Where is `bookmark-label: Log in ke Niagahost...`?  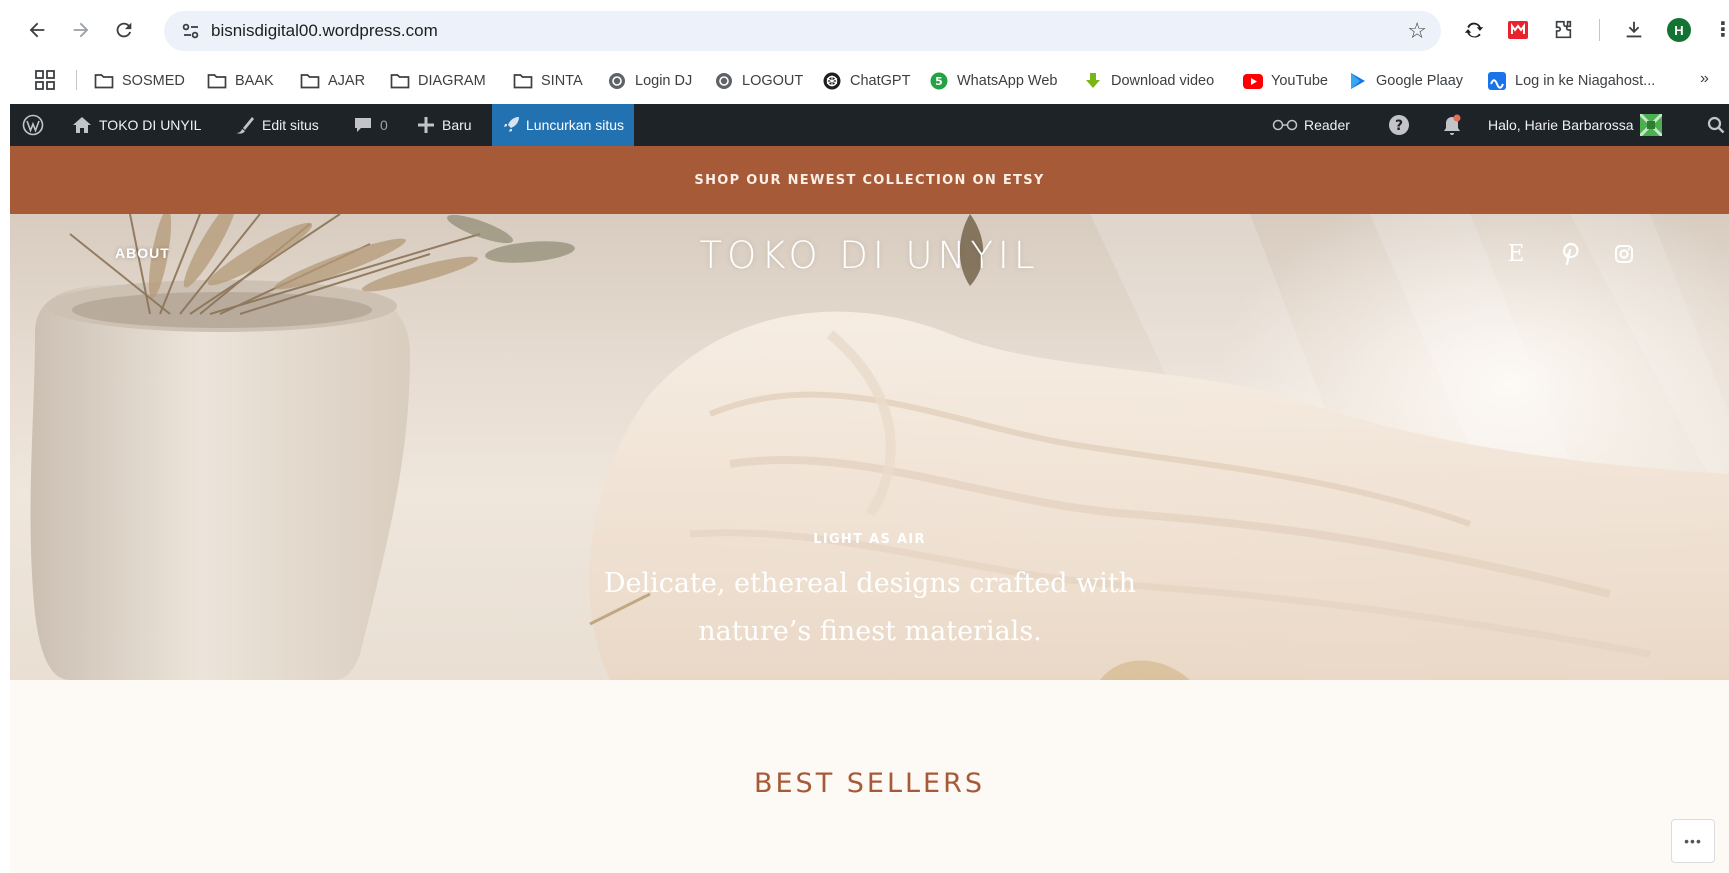
bookmark-label: Log in ke Niagahost... is located at coordinates (1585, 81).